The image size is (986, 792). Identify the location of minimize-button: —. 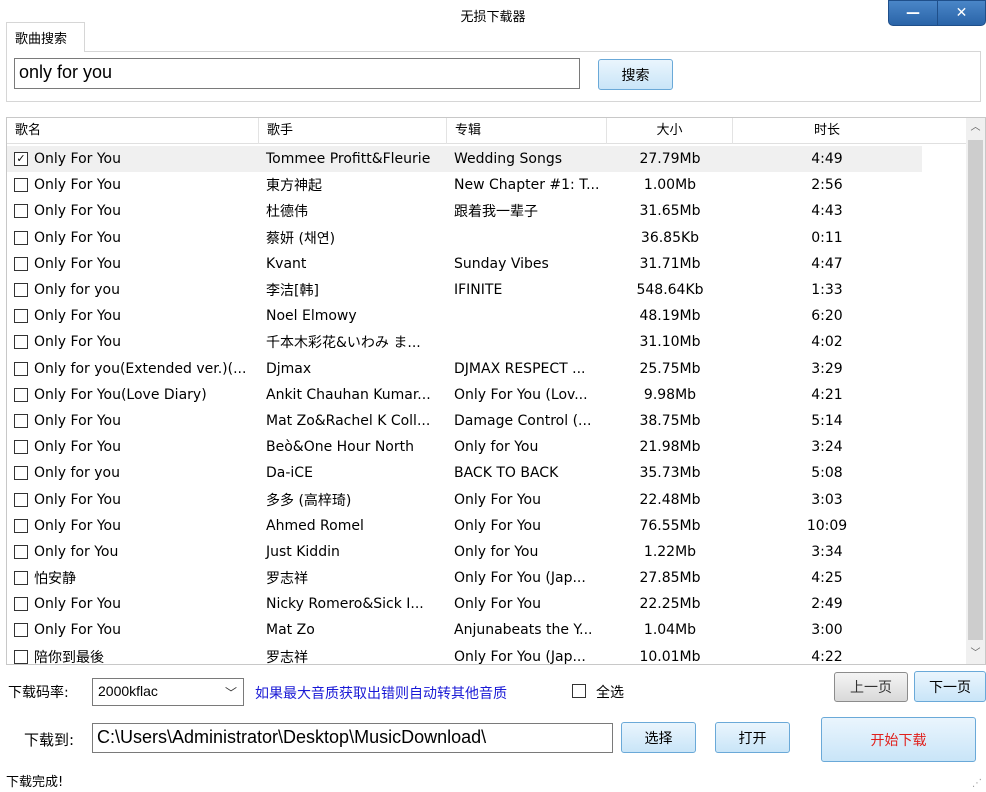
(913, 13).